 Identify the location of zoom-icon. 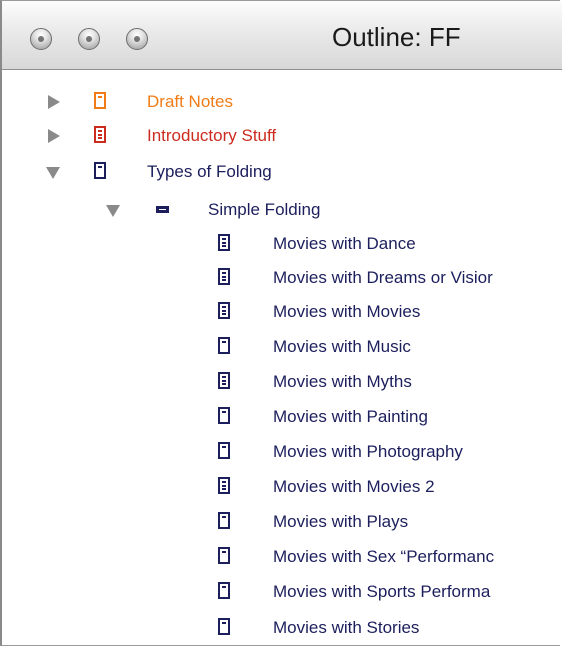
(137, 39).